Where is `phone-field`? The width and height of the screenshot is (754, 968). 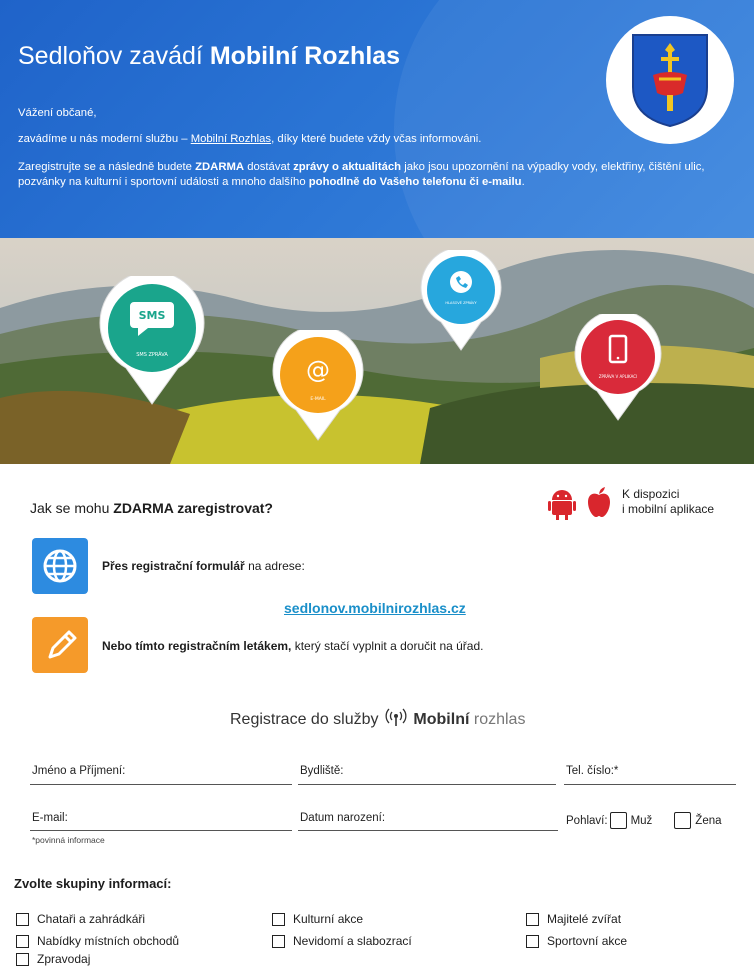 phone-field is located at coordinates (650, 784).